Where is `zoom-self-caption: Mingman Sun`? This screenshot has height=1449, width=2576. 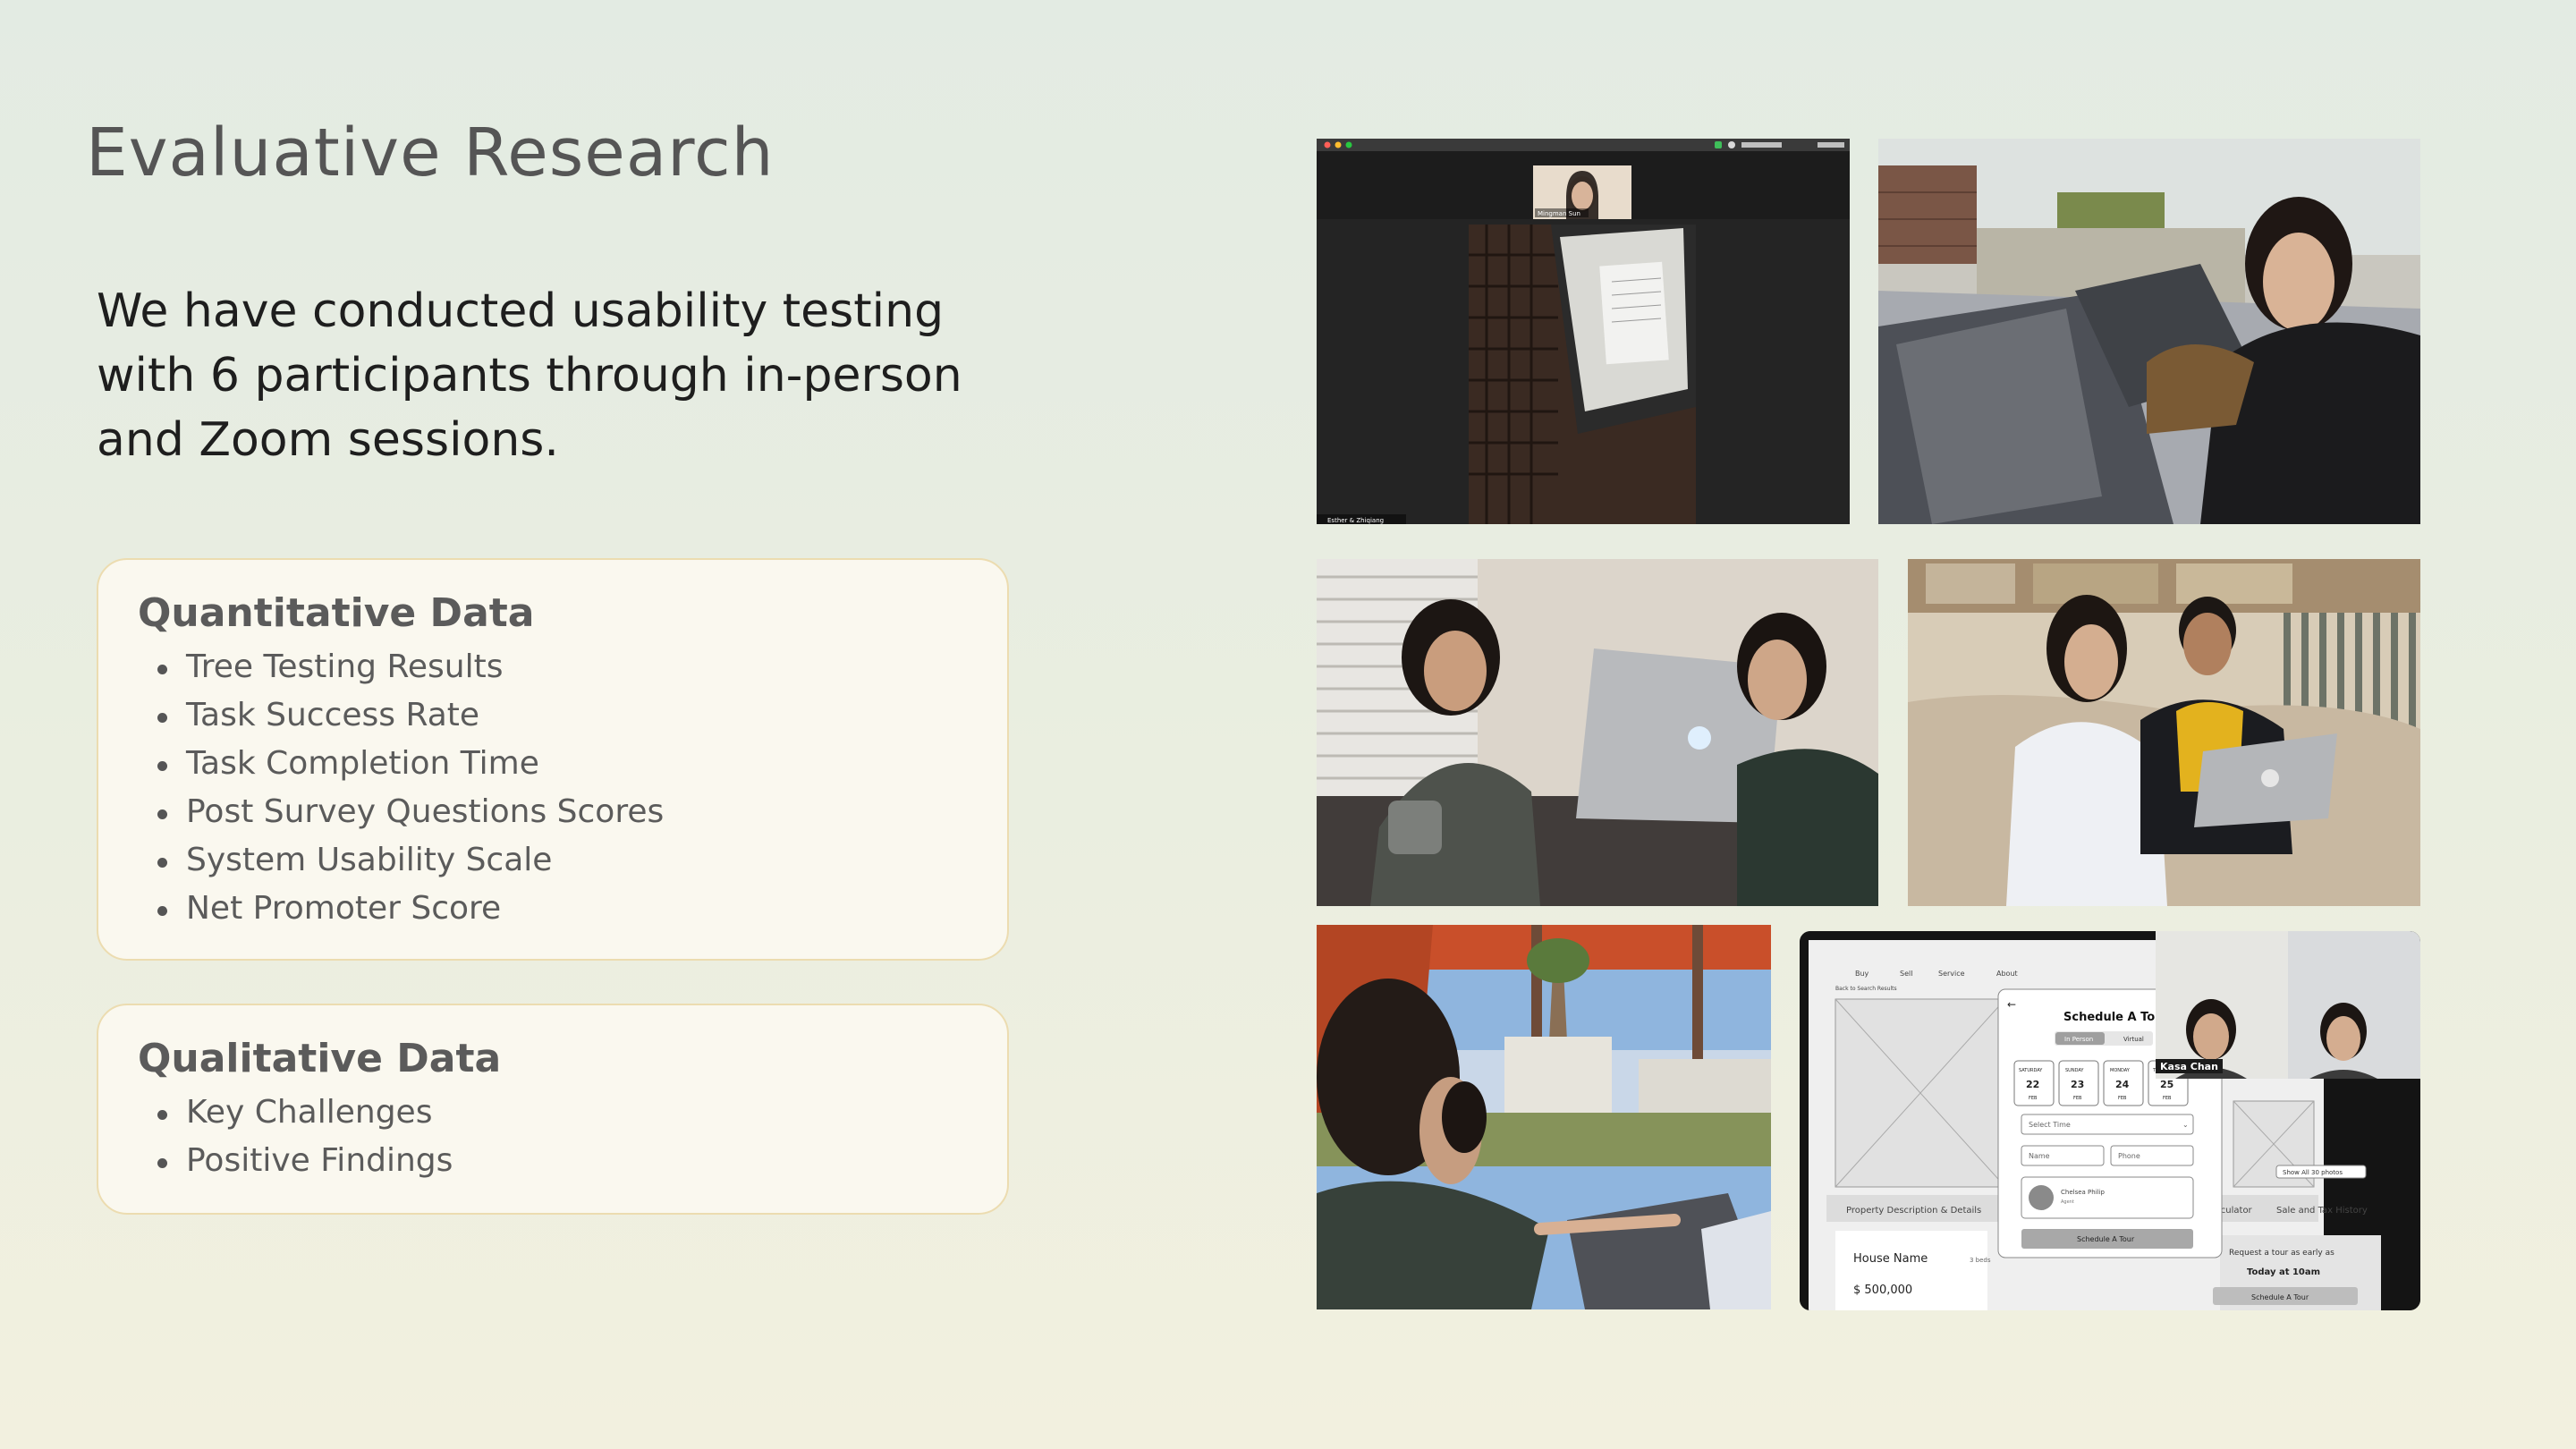
zoom-self-caption: Mingman Sun is located at coordinates (1559, 213).